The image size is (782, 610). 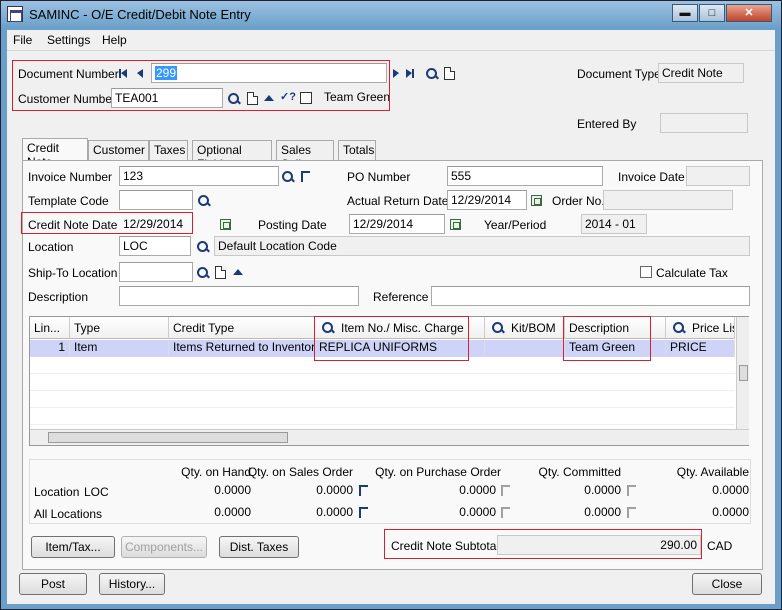 What do you see at coordinates (391, 40) in the screenshot?
I see `menu-bar: File Settings Help` at bounding box center [391, 40].